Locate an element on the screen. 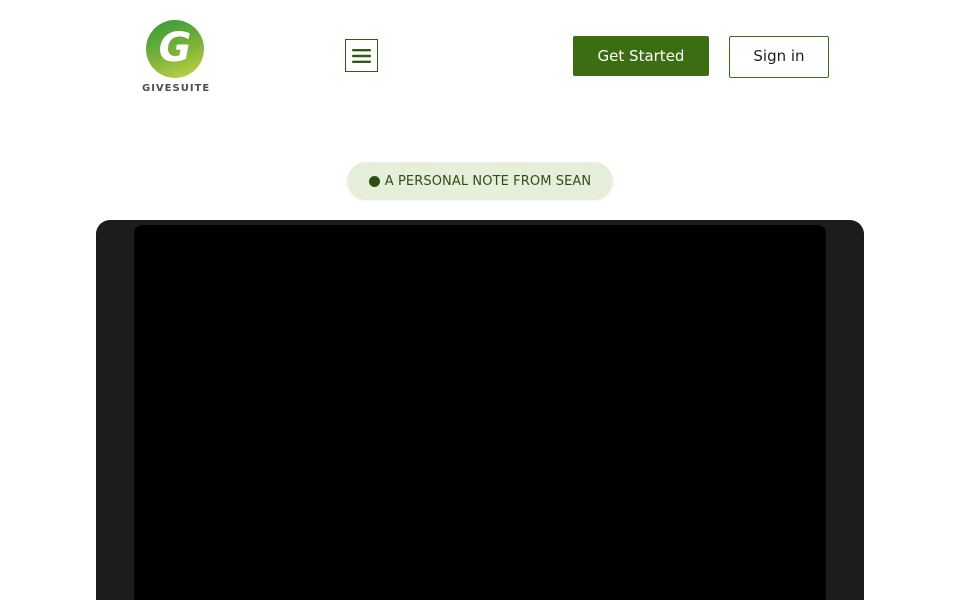 Image resolution: width=960 pixels, height=600 pixels. hamburger-icon is located at coordinates (361, 55).